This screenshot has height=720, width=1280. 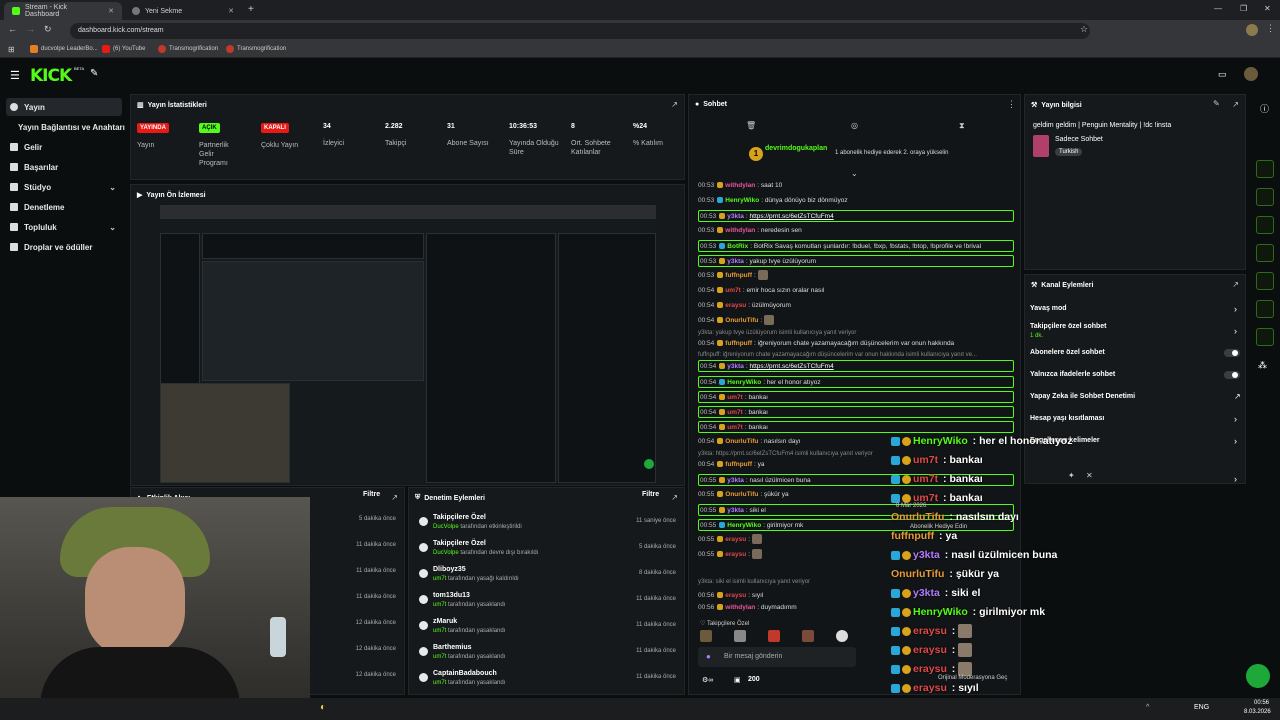 What do you see at coordinates (1265, 225) in the screenshot?
I see `rail-trash-button` at bounding box center [1265, 225].